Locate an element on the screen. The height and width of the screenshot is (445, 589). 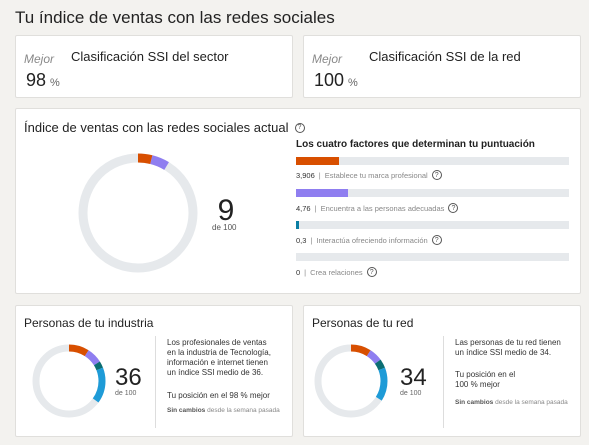
network-change: Sin cambios desde la semana pasada is located at coordinates (511, 402).